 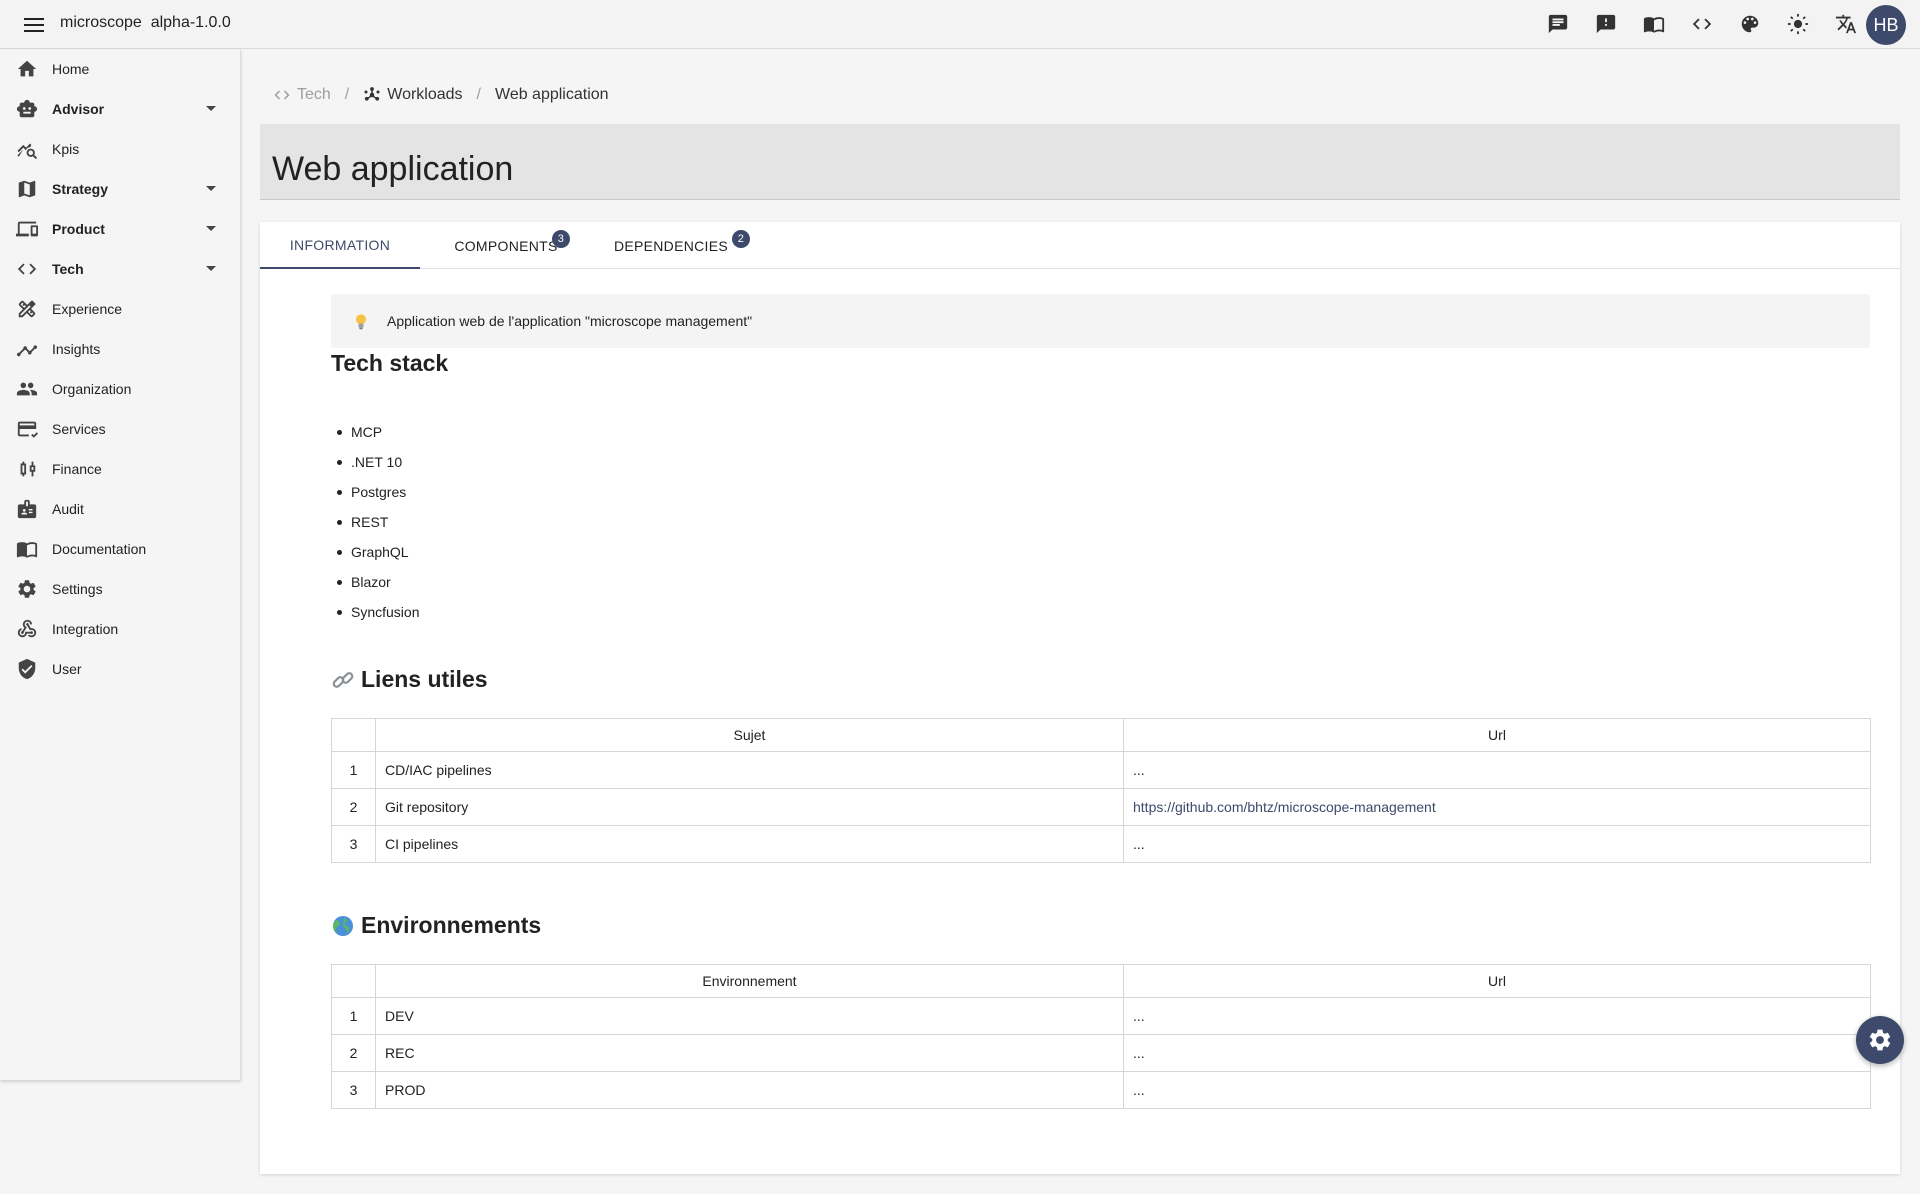 What do you see at coordinates (120, 349) in the screenshot?
I see `sidebar-item-insights: Insights` at bounding box center [120, 349].